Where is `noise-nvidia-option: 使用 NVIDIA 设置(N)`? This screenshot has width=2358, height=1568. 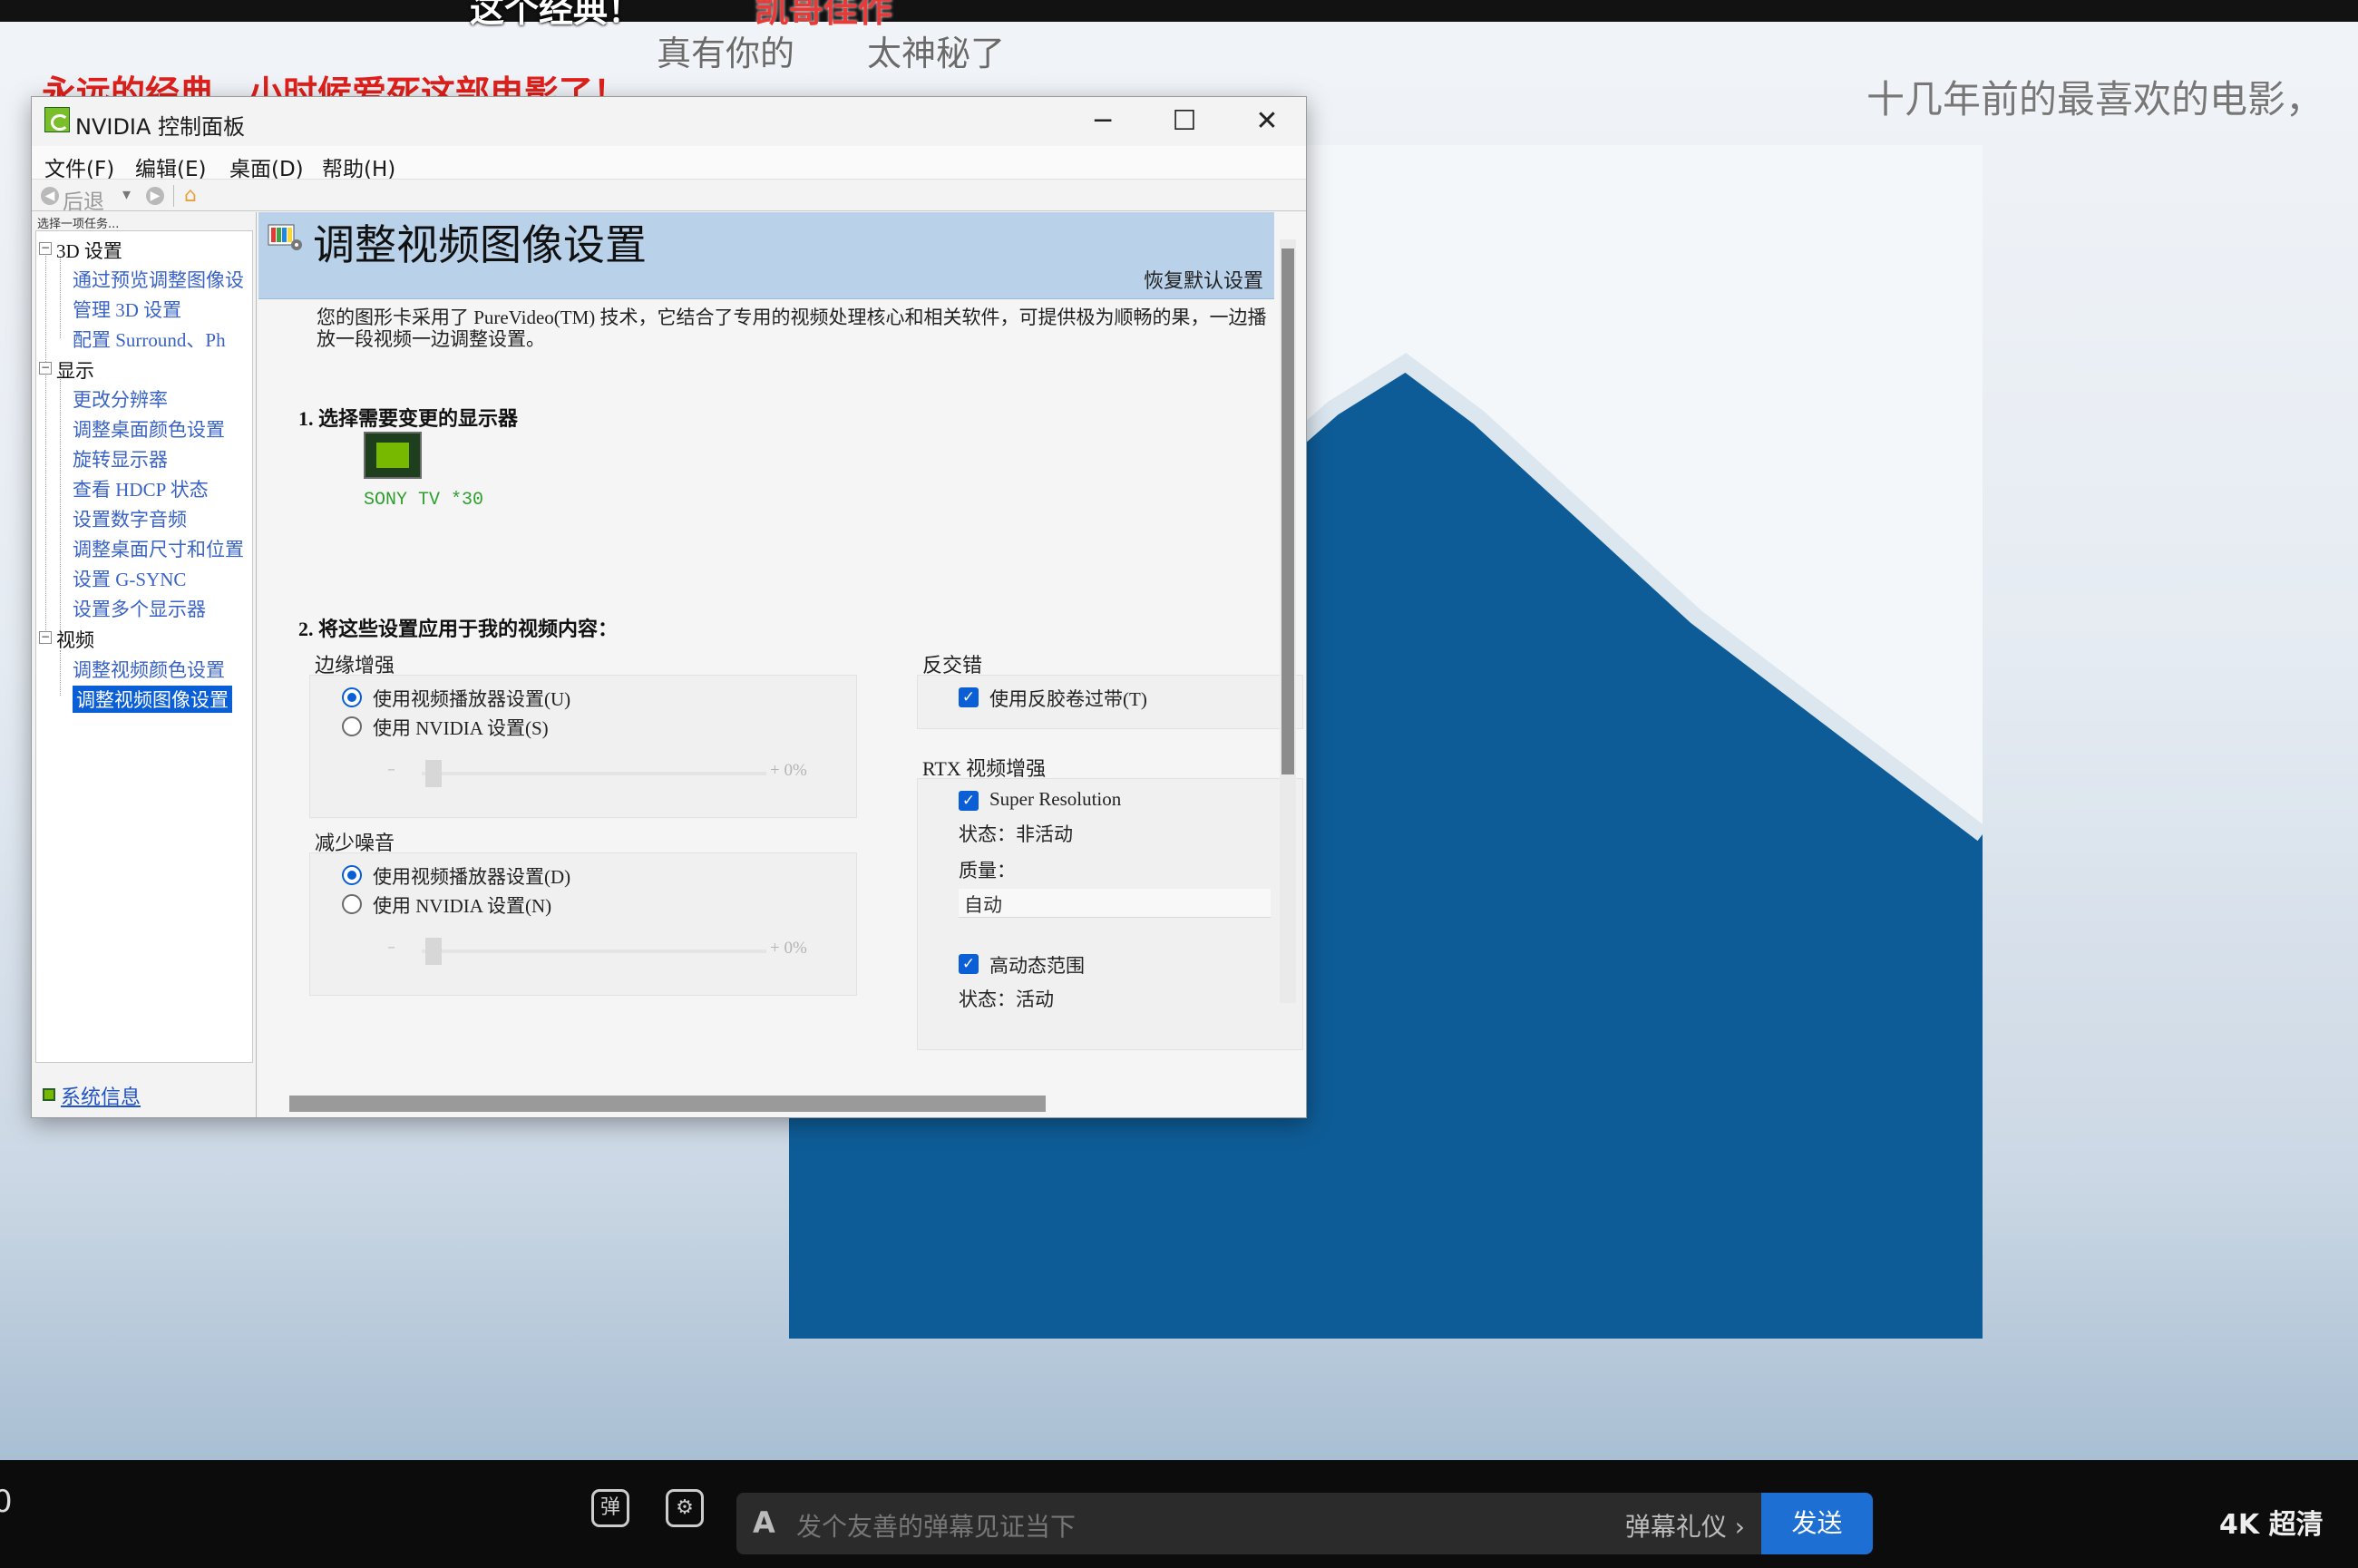 noise-nvidia-option: 使用 NVIDIA 设置(N) is located at coordinates (462, 905).